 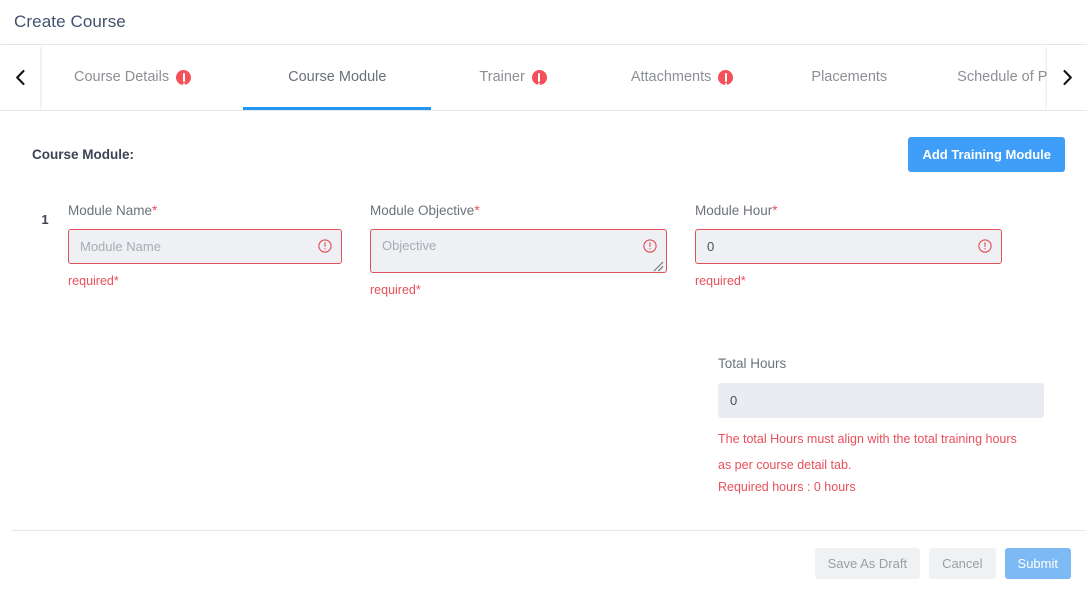 I want to click on tab-label: Placements, so click(x=849, y=77).